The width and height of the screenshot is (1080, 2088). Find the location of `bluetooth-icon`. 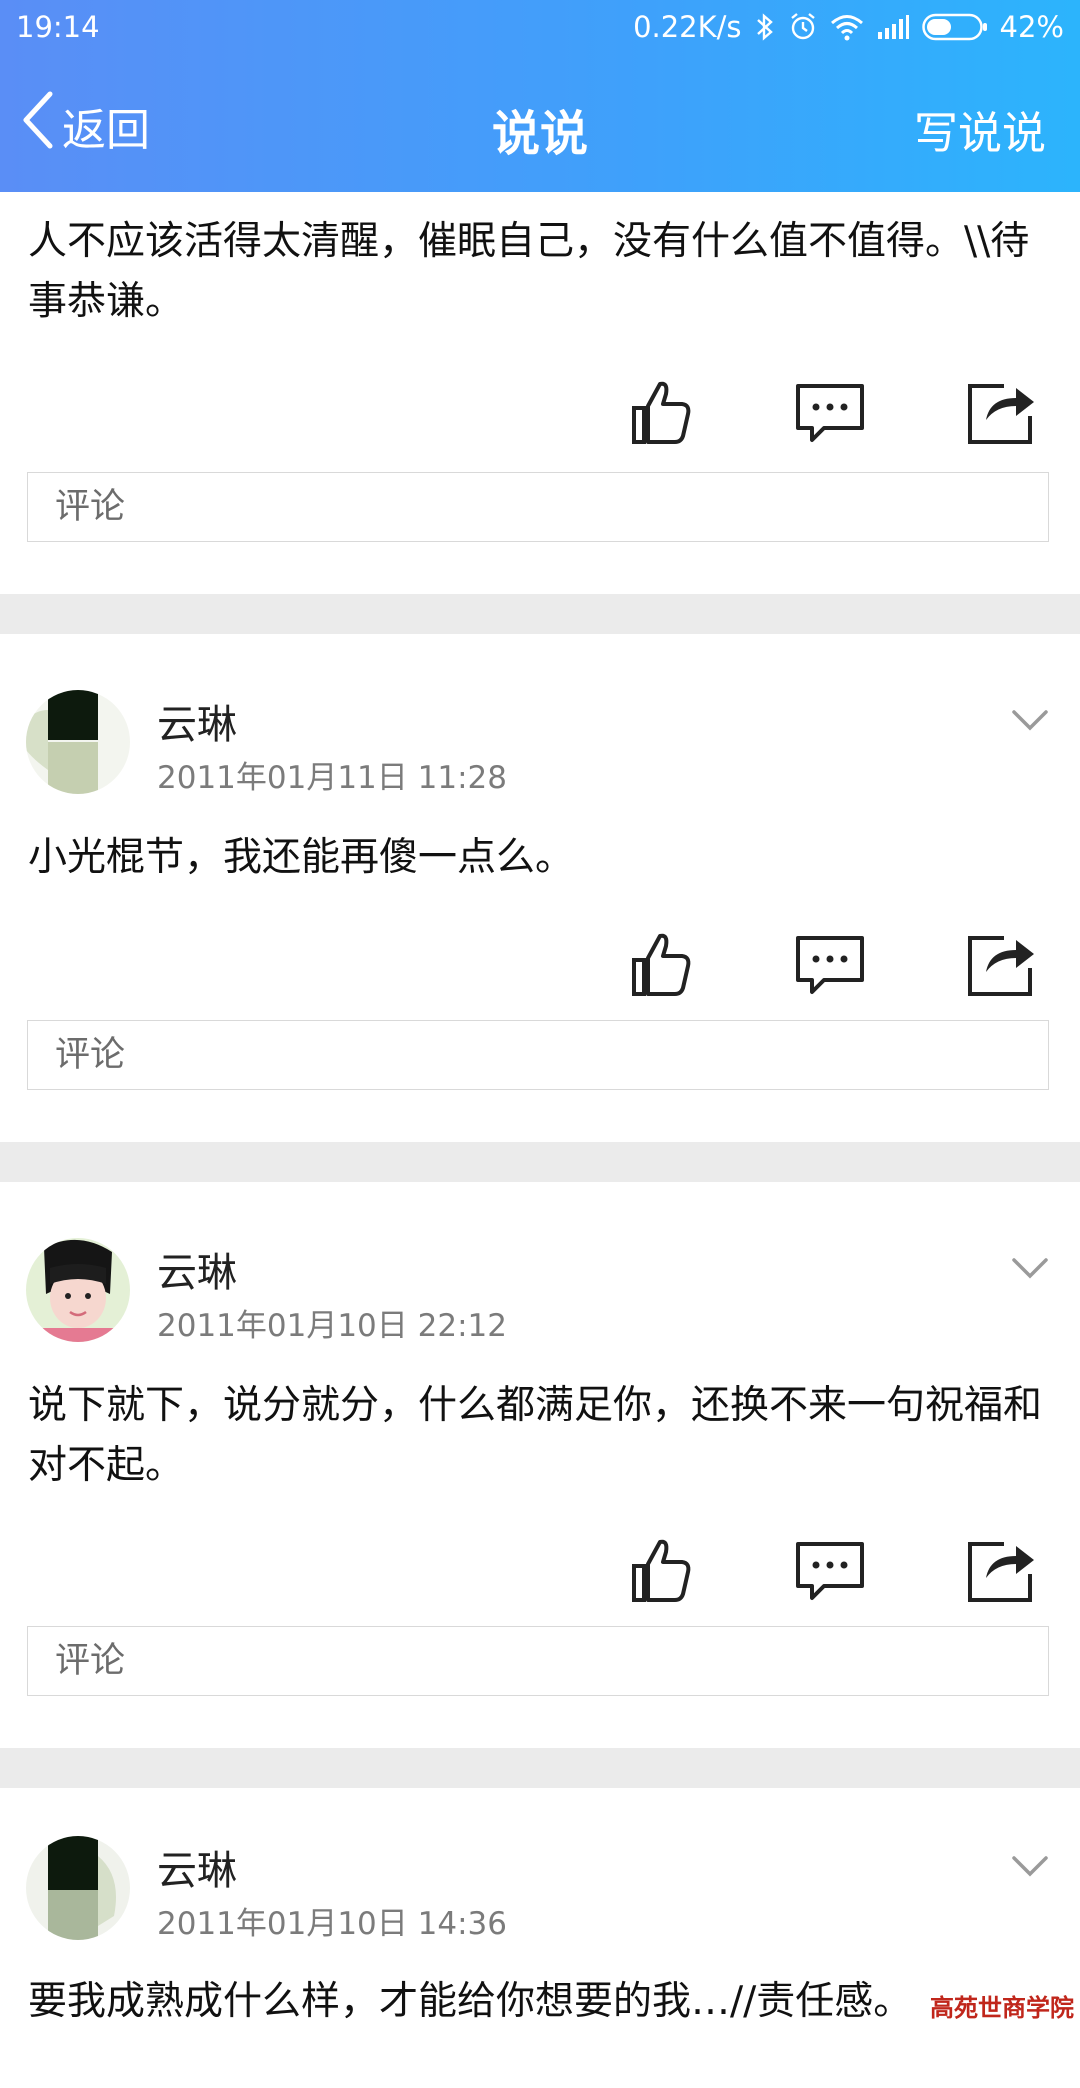

bluetooth-icon is located at coordinates (765, 27).